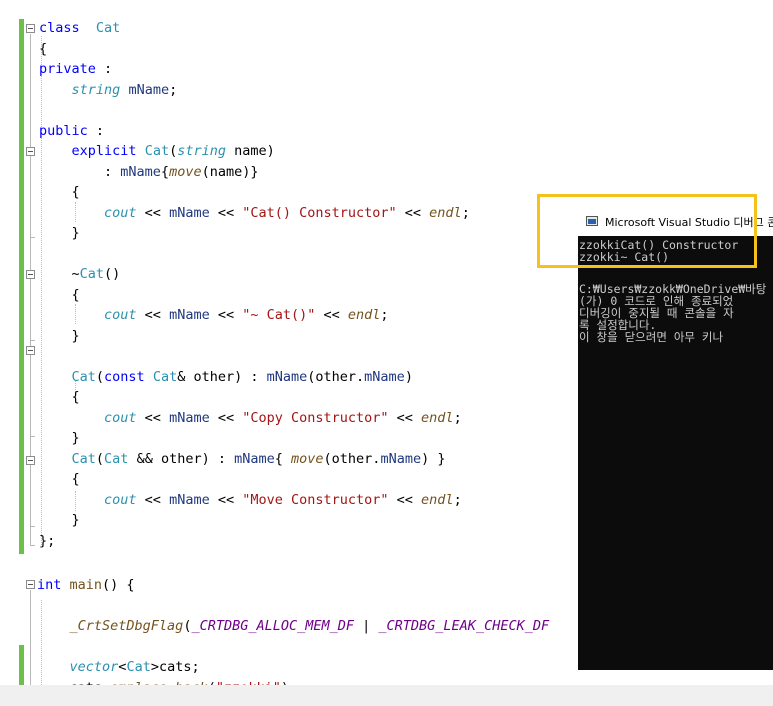  I want to click on code-token: ~, so click(59, 274).